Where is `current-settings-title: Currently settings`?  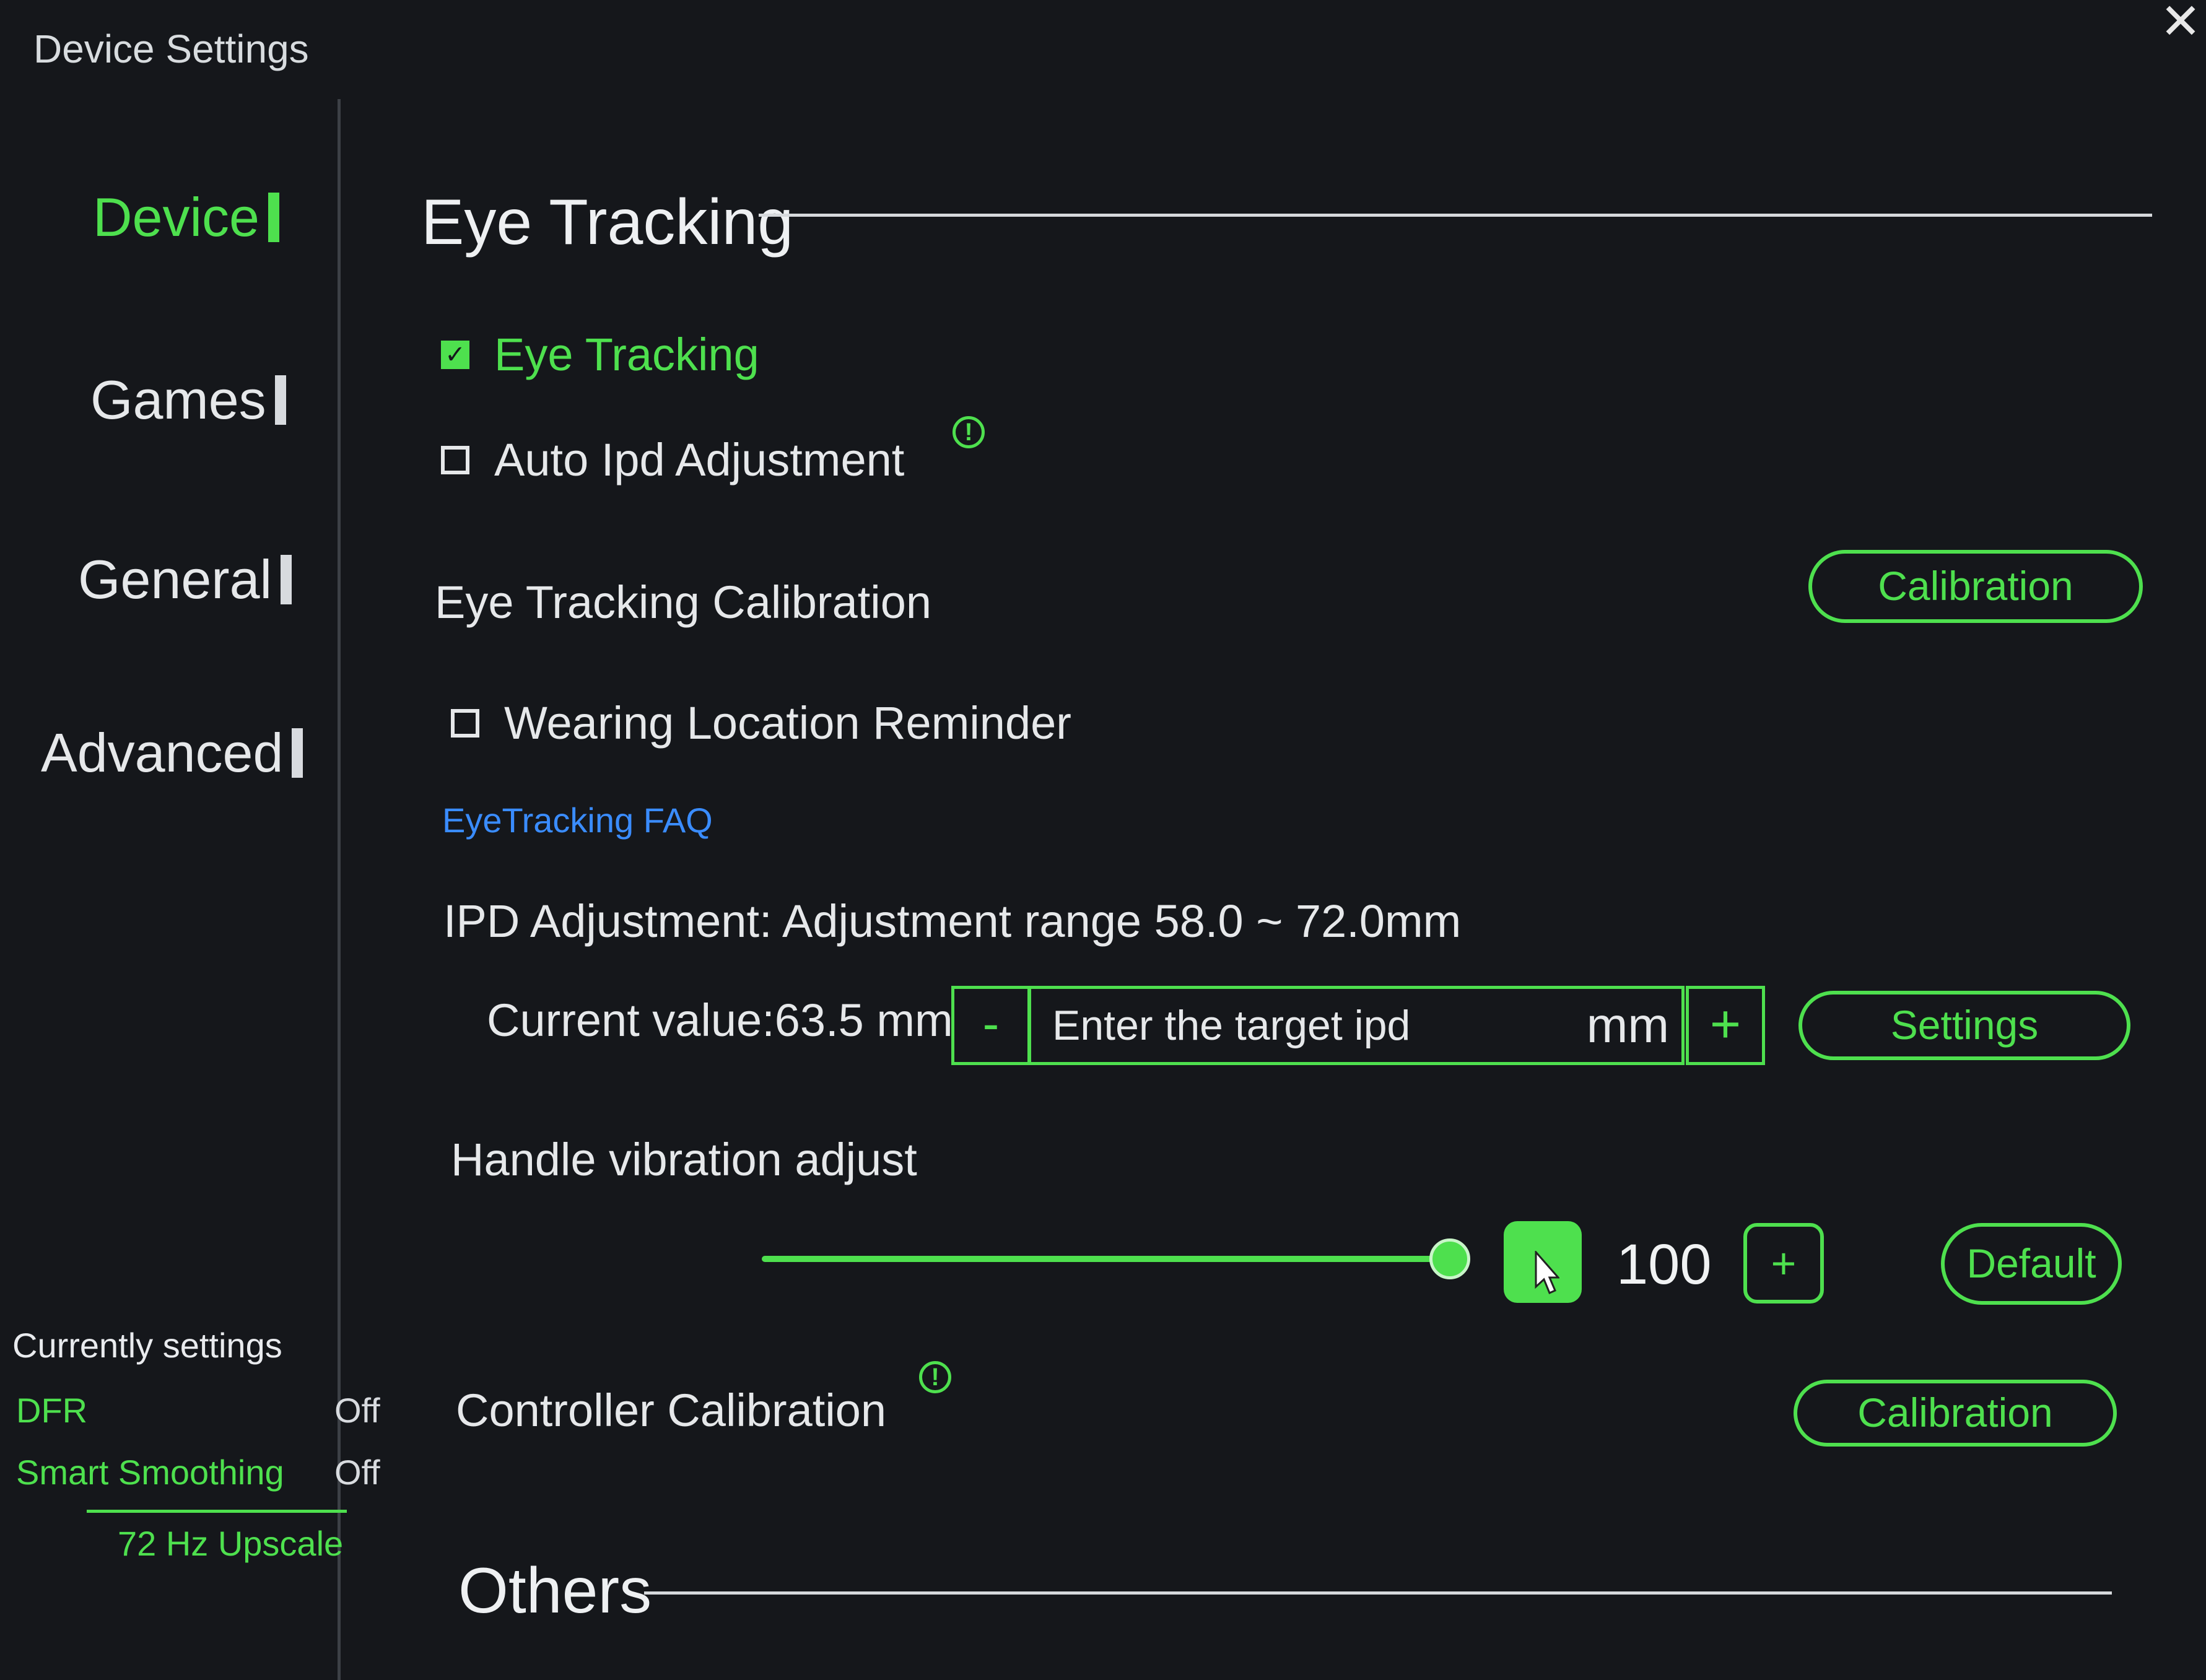
current-settings-title: Currently settings is located at coordinates (147, 1345).